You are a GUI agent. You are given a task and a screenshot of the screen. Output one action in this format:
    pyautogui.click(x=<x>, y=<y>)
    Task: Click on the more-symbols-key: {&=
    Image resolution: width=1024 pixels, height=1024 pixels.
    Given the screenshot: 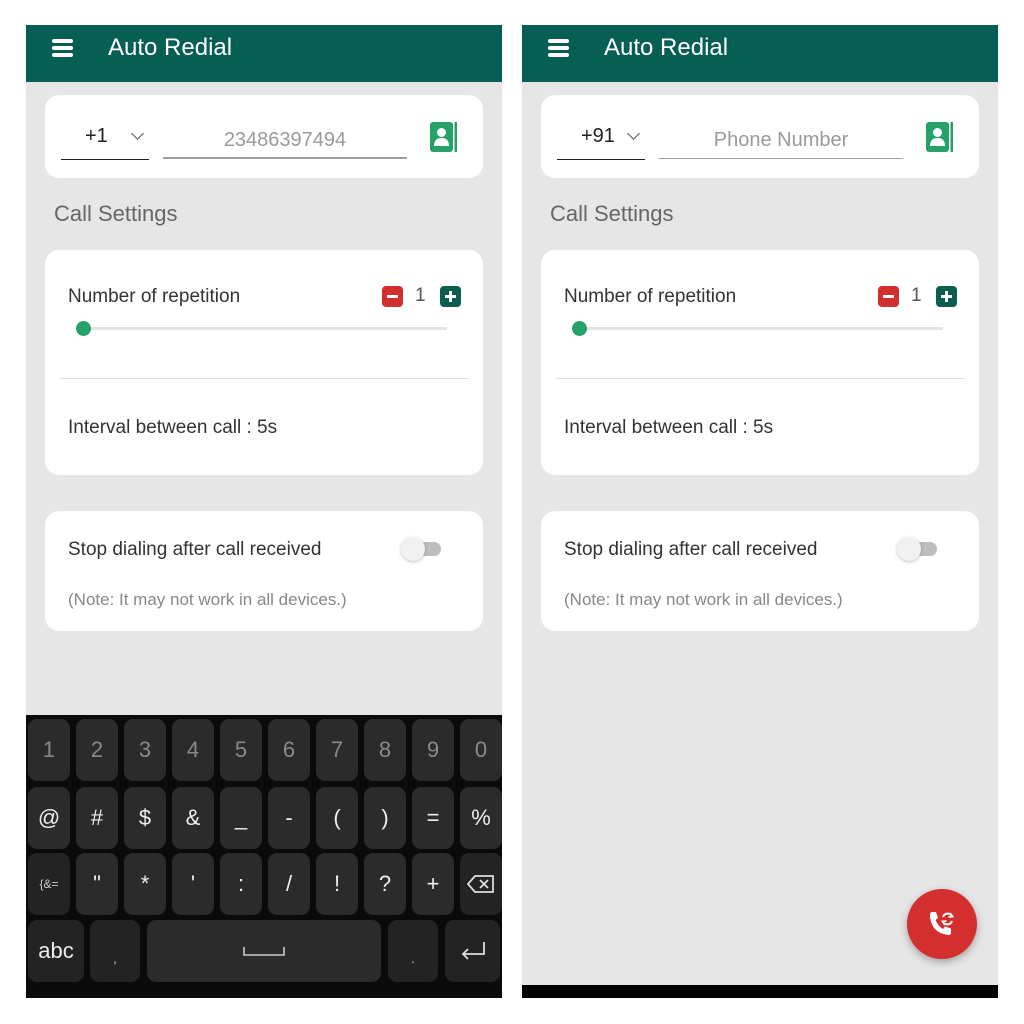 What is the action you would take?
    pyautogui.click(x=49, y=884)
    